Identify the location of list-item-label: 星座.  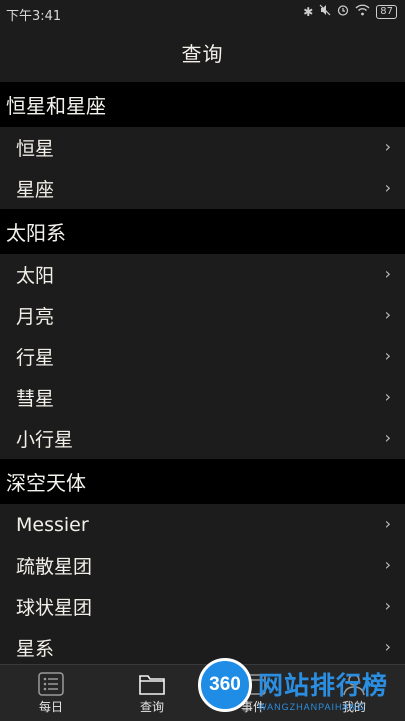
(35, 190).